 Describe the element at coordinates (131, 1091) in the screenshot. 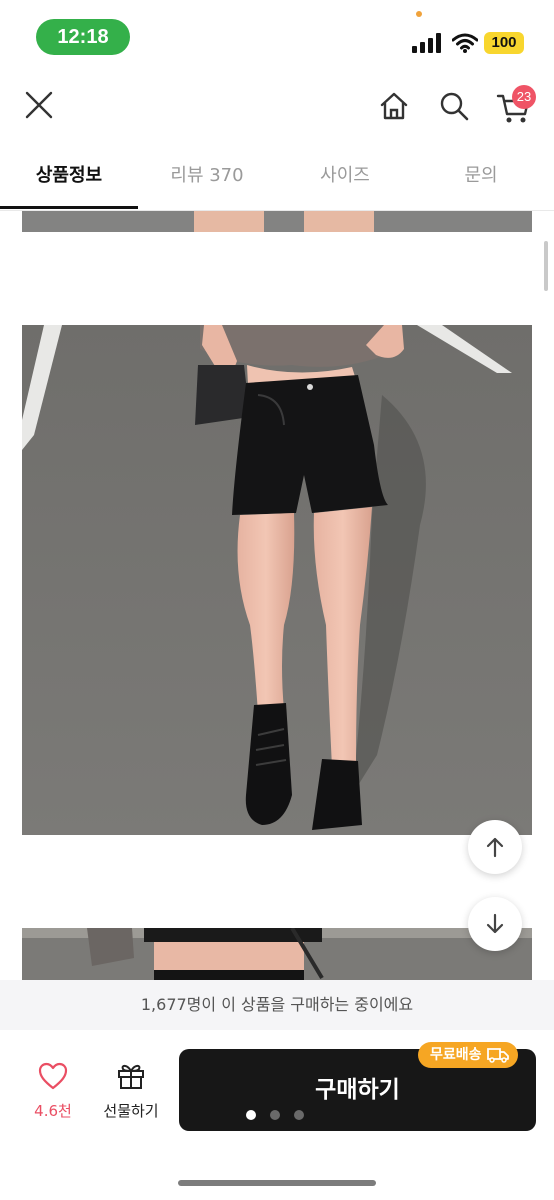

I see `gift-button: 선물하기` at that location.